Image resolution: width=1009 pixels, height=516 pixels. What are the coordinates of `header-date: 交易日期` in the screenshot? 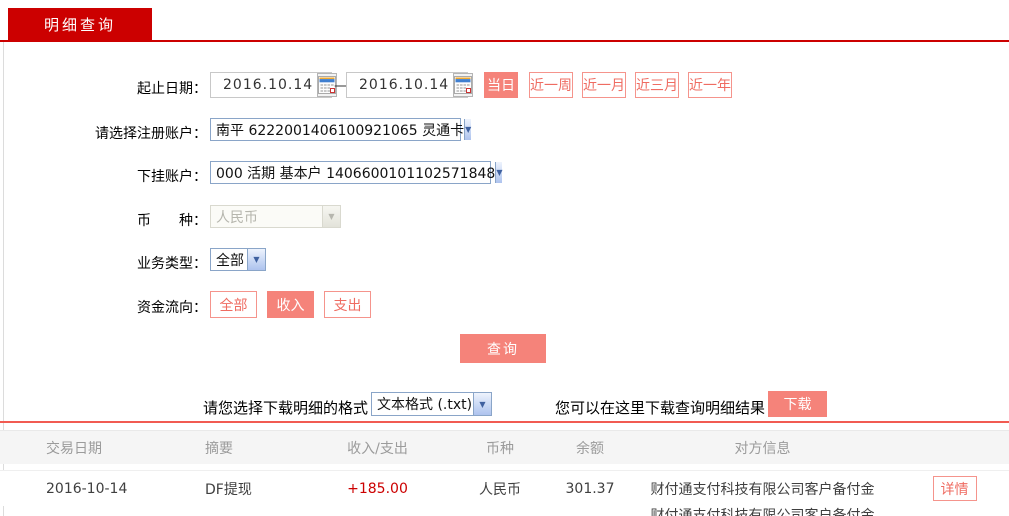 It's located at (74, 448).